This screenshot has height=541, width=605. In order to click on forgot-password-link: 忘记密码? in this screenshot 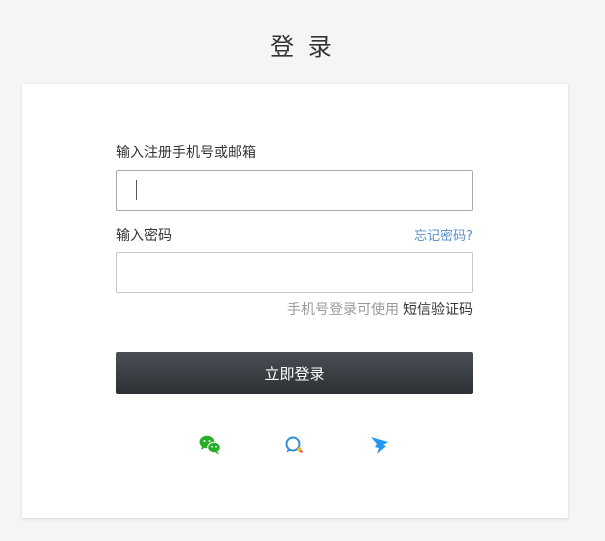, I will do `click(443, 237)`.